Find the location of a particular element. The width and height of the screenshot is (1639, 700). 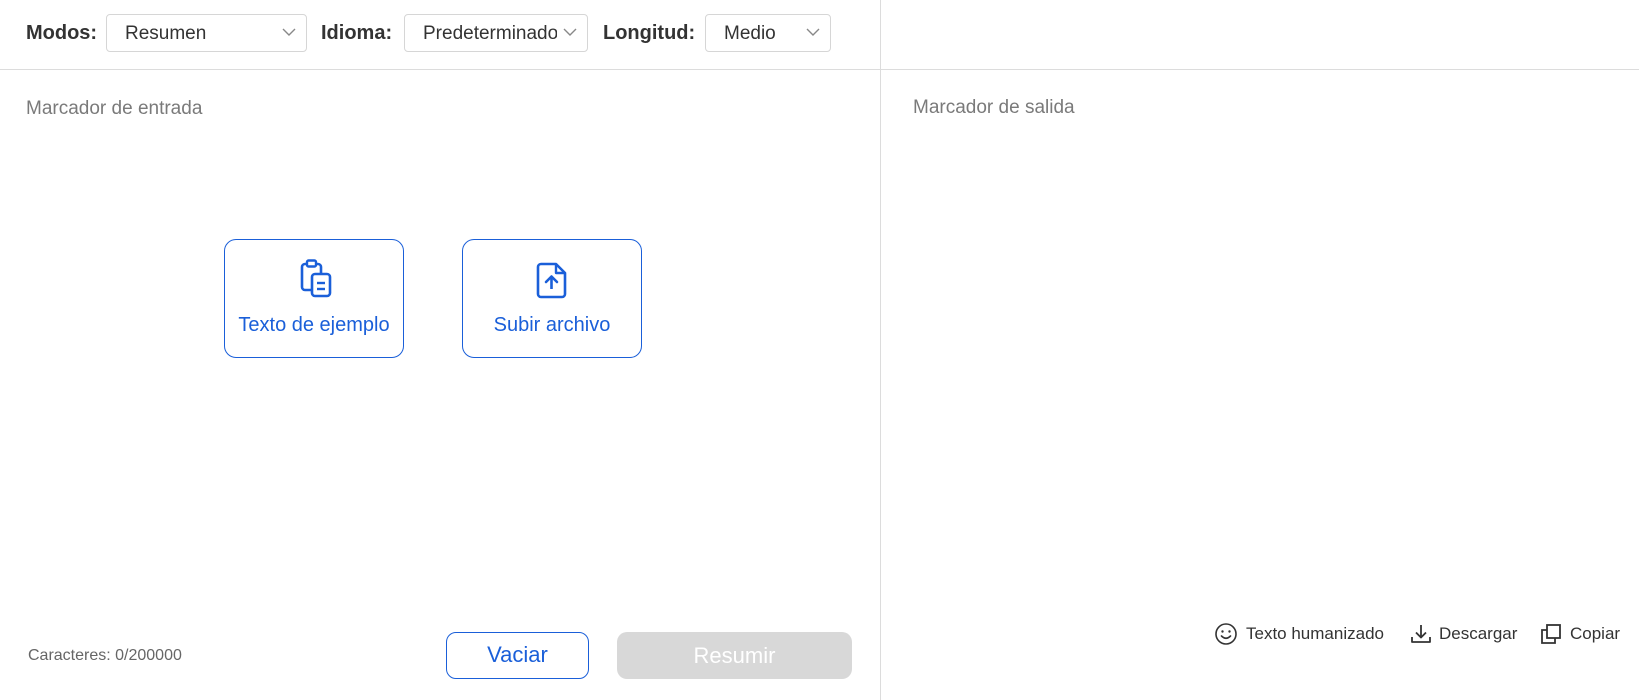

humanize-label: Texto humanizado is located at coordinates (1315, 633).